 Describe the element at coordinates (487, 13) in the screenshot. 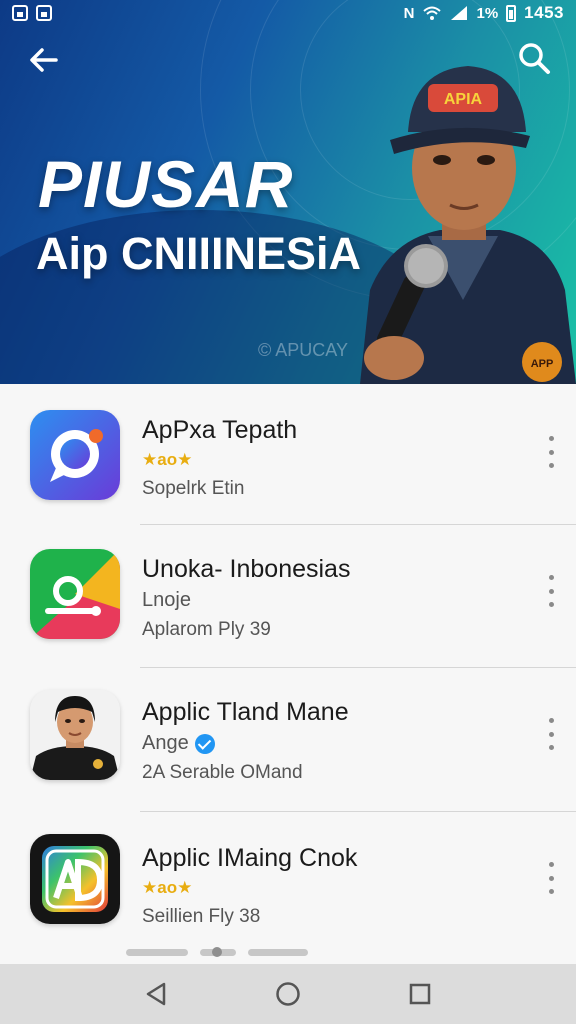

I see `battery-percent: 1%` at that location.